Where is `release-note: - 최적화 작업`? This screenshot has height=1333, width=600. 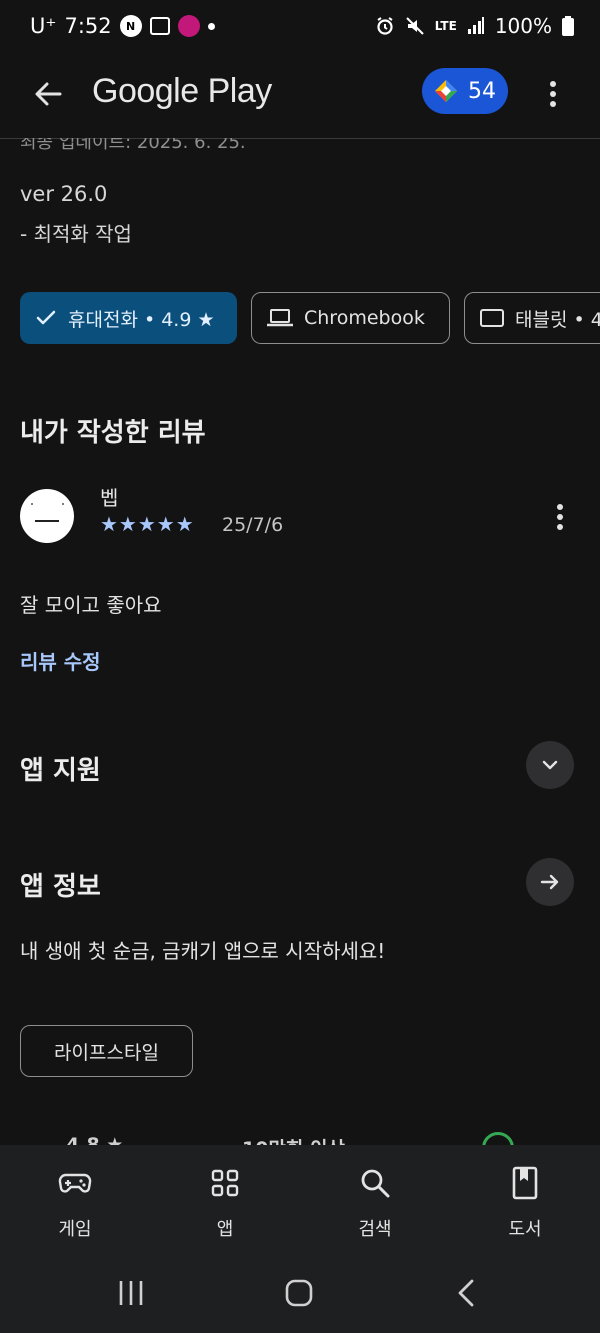 release-note: - 최적화 작업 is located at coordinates (76, 234).